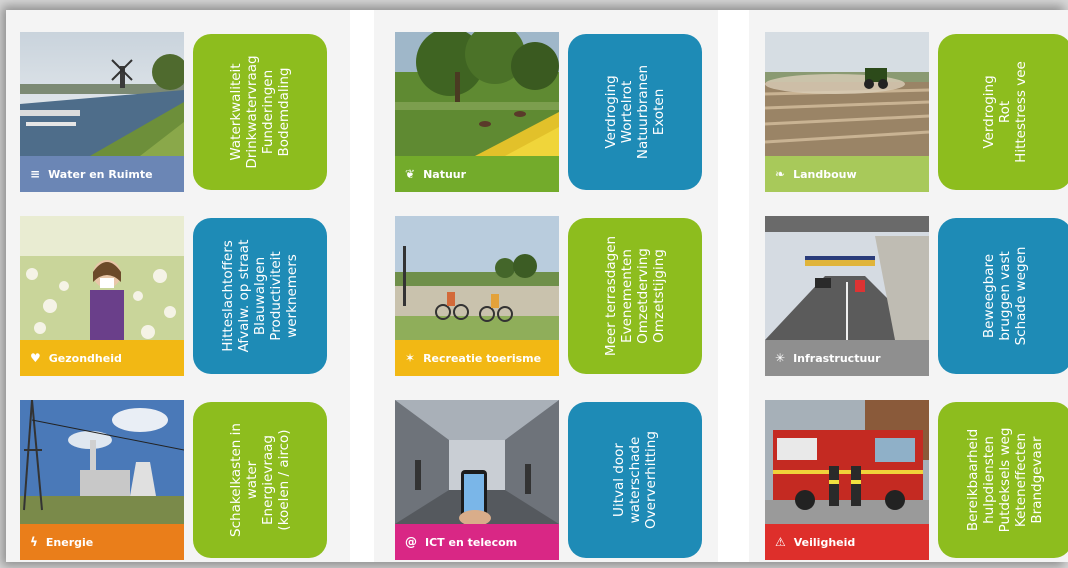  I want to click on impact-line: Beweegbare, so click(989, 296).